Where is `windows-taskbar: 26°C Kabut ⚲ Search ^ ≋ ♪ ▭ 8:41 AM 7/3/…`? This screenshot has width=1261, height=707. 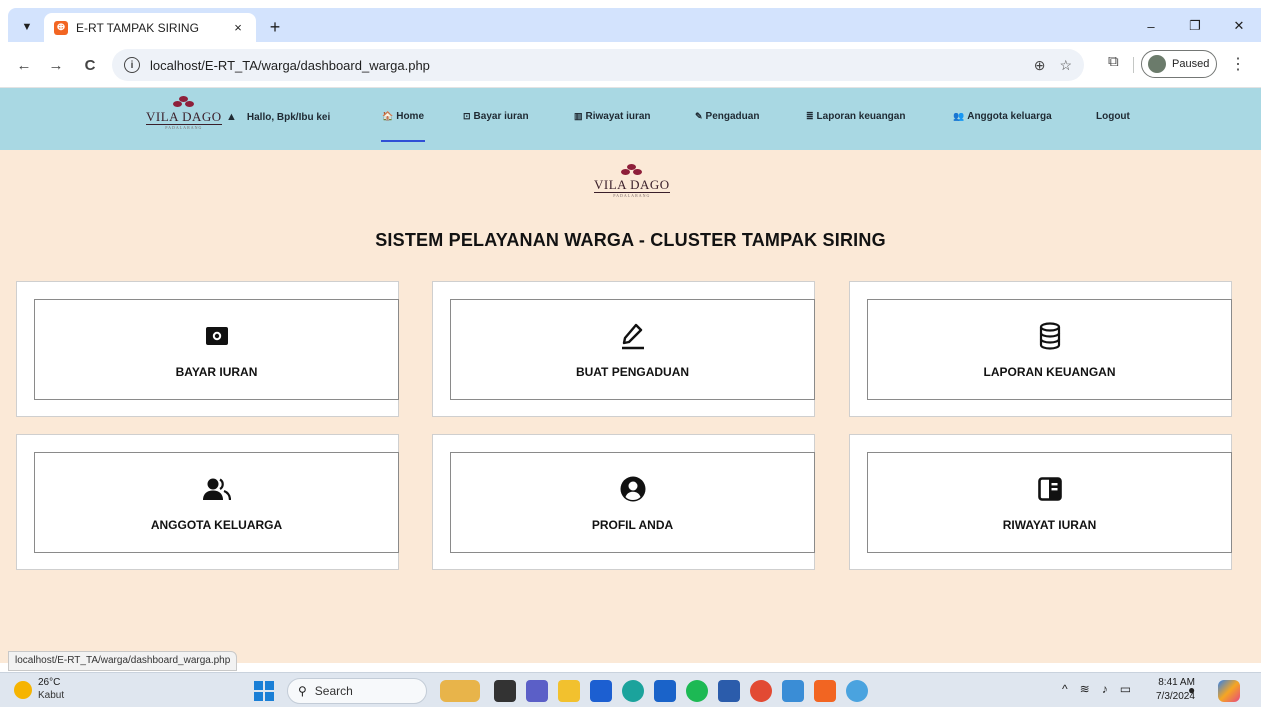 windows-taskbar: 26°C Kabut ⚲ Search ^ ≋ ♪ ▭ 8:41 AM 7/3/… is located at coordinates (630, 689).